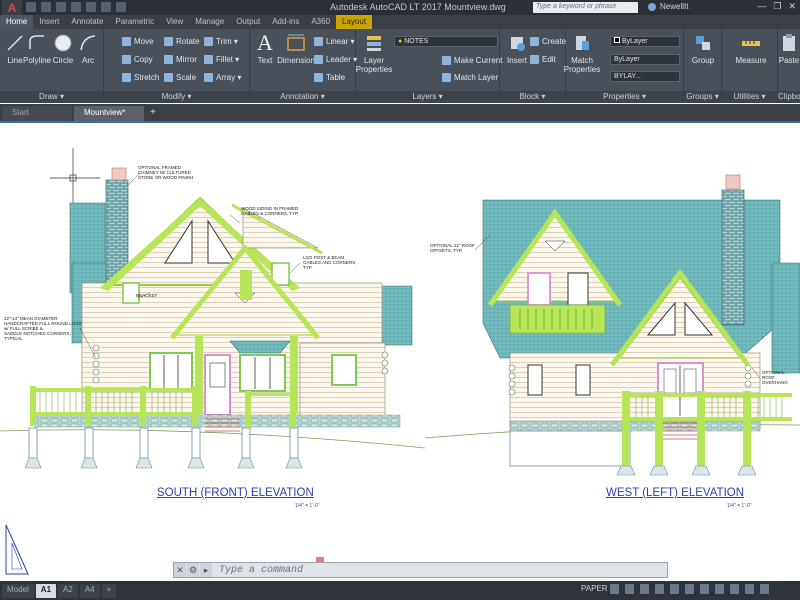  I want to click on fullscreen-icon, so click(749, 589).